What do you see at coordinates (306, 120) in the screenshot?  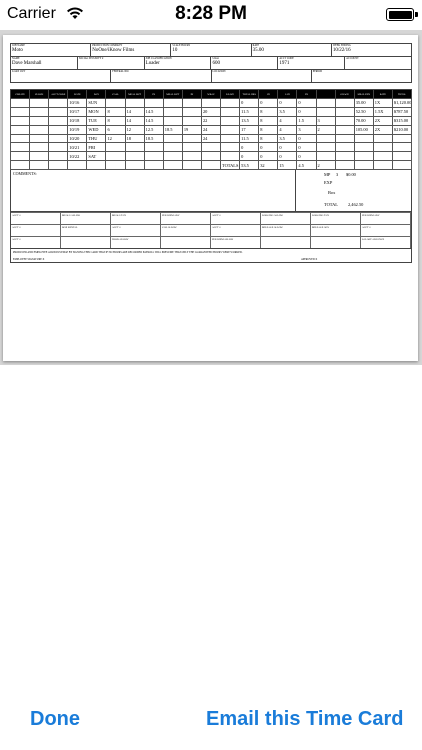 I see `table-cell: 1.5` at bounding box center [306, 120].